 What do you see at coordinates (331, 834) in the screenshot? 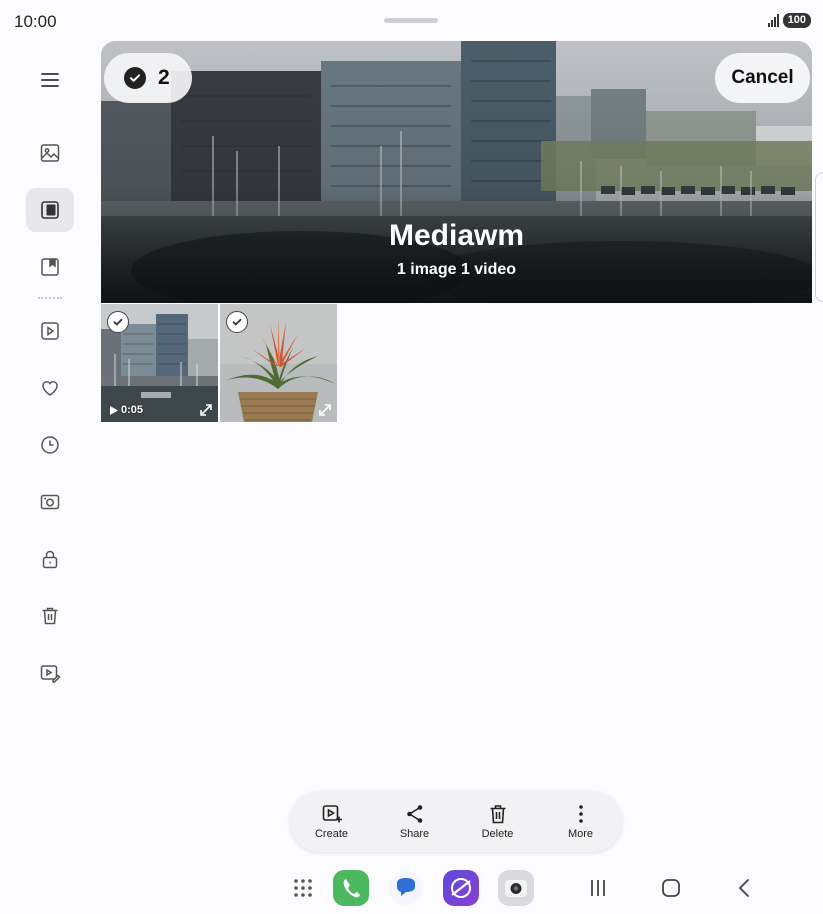
I see `create-label: Create` at bounding box center [331, 834].